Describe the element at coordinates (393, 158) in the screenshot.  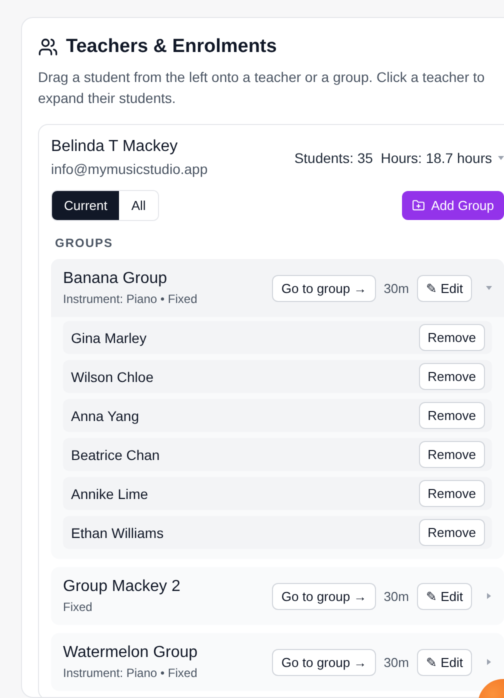
I see `teacher-stats: Students: 35 Hours: 18.7 hours` at that location.